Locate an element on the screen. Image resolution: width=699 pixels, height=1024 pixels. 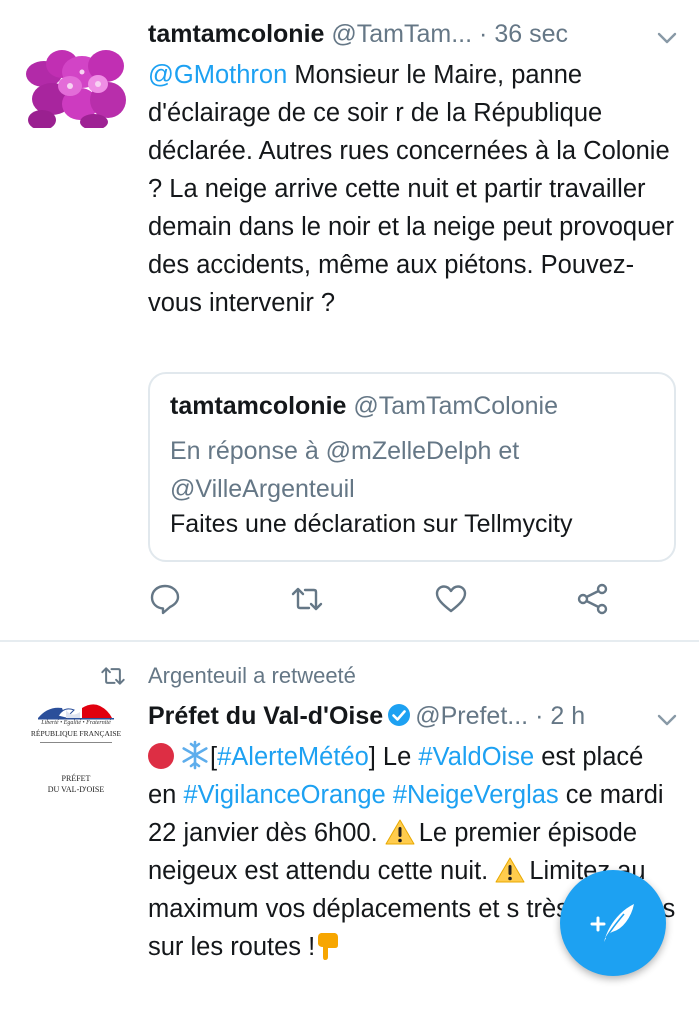
hashtag-link: #VigilanceOrange is located at coordinates (284, 795).